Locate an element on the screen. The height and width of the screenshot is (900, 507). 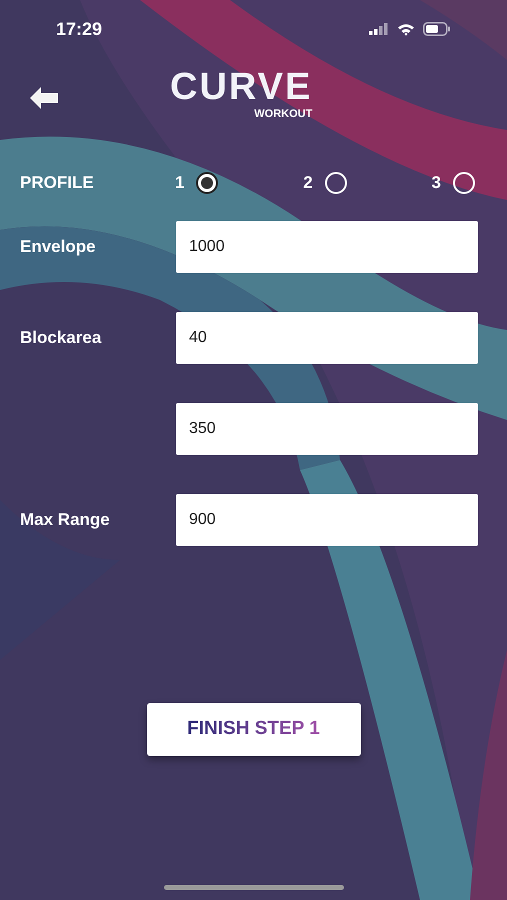
input-field: 1000 is located at coordinates (327, 247).